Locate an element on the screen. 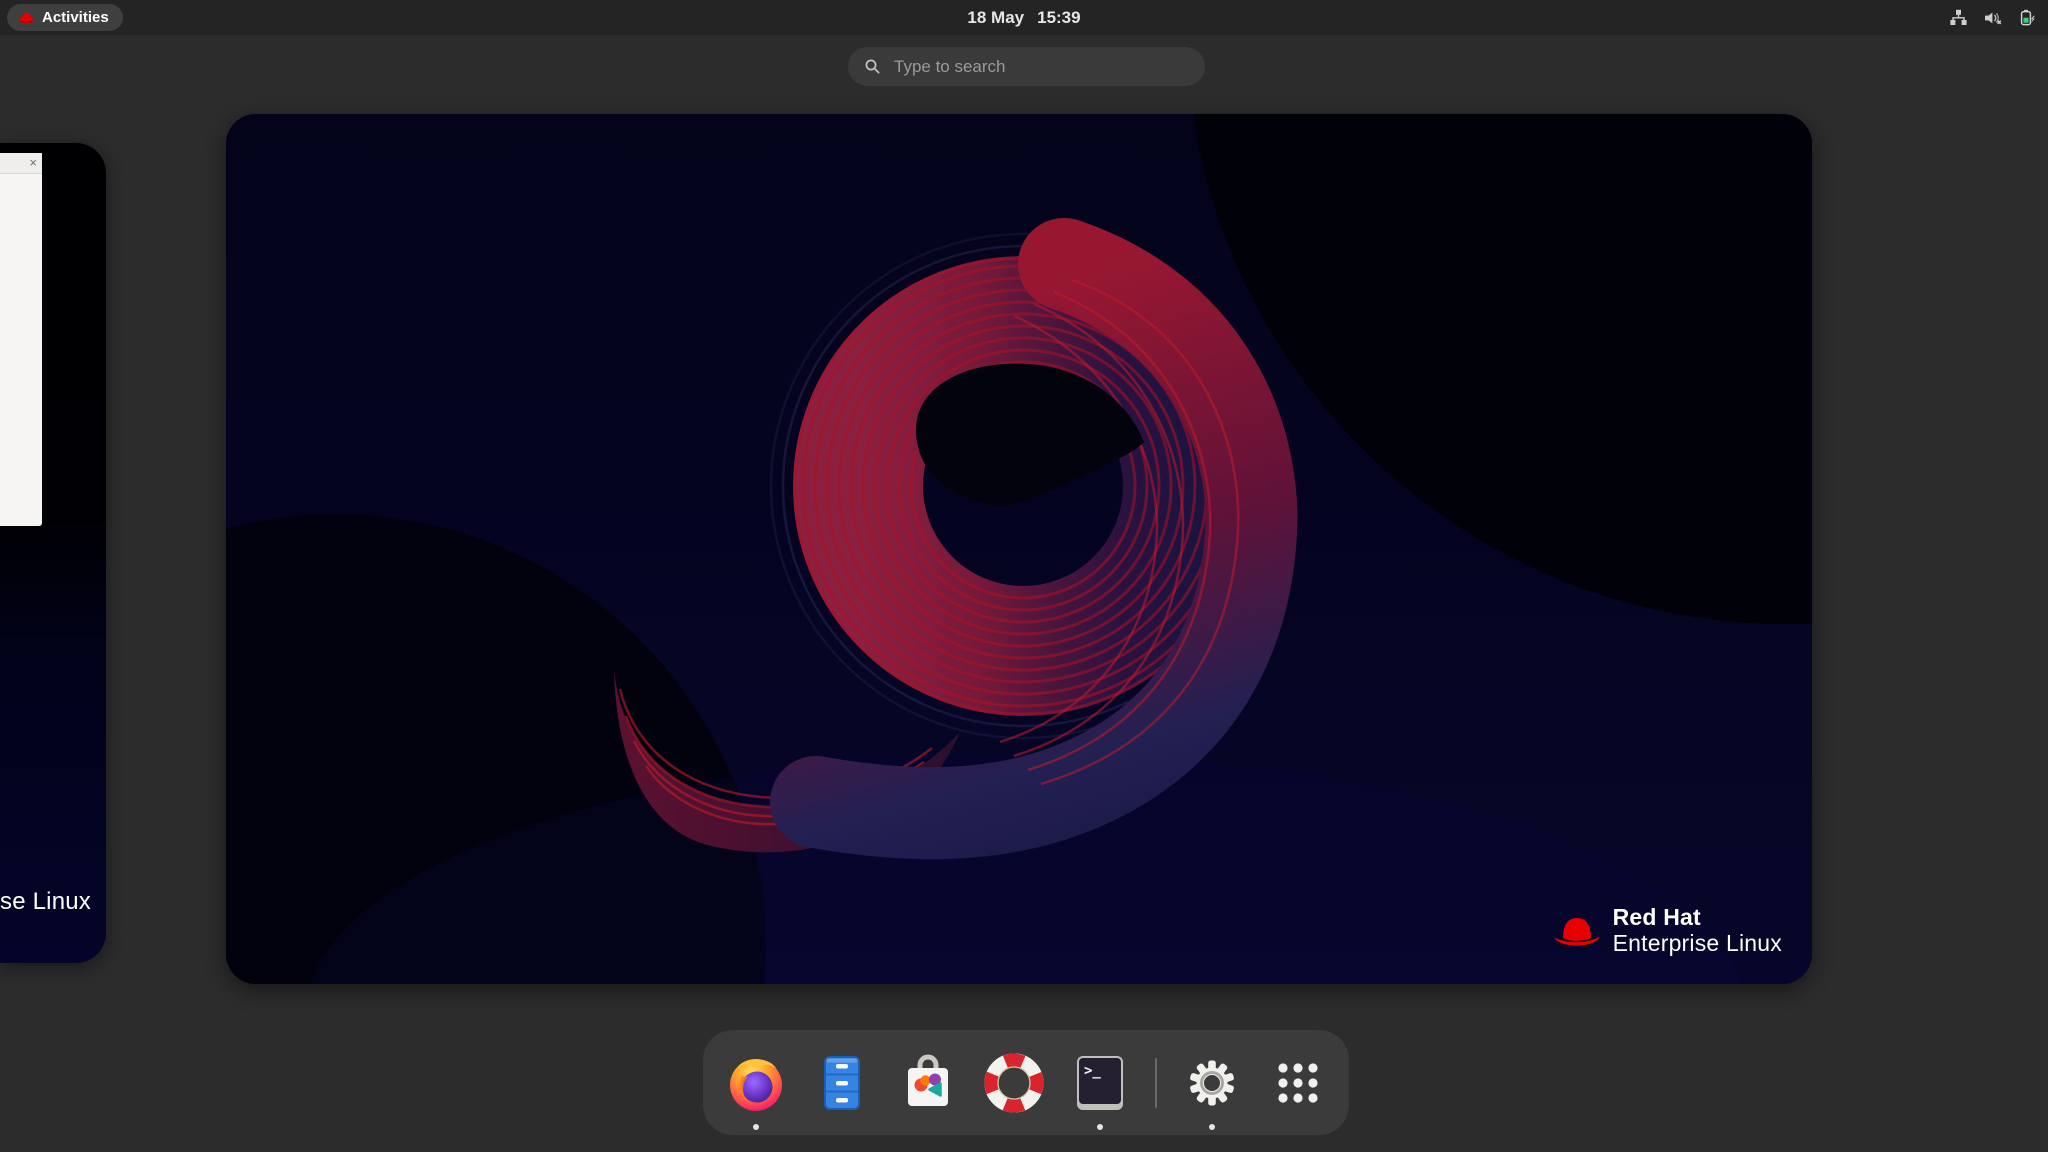  window-close-icon: × is located at coordinates (33, 163).